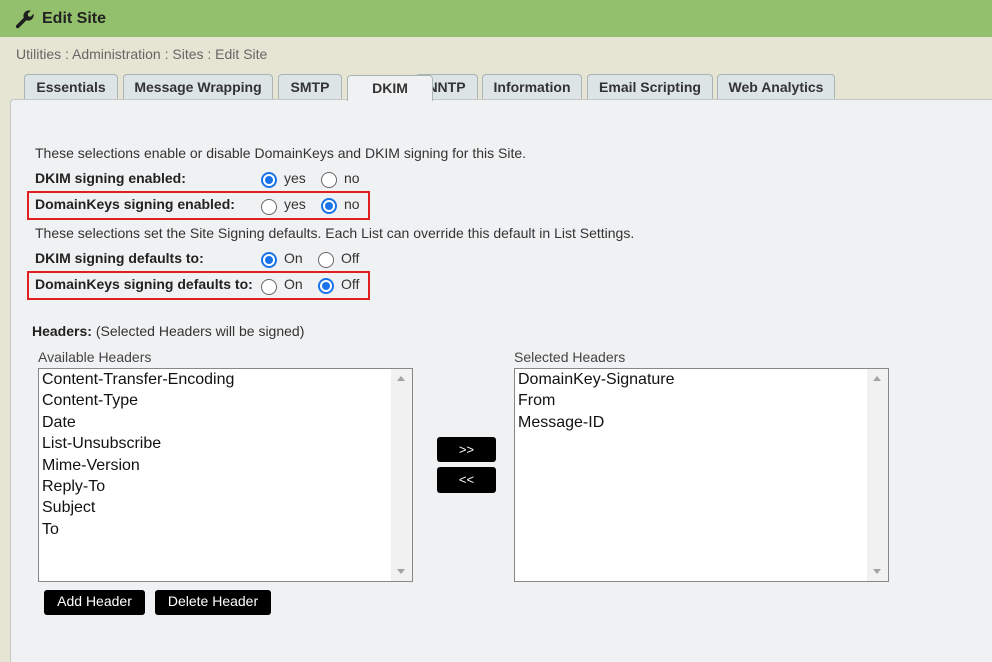 The width and height of the screenshot is (992, 662). What do you see at coordinates (138, 422) in the screenshot?
I see `list-item: Date` at bounding box center [138, 422].